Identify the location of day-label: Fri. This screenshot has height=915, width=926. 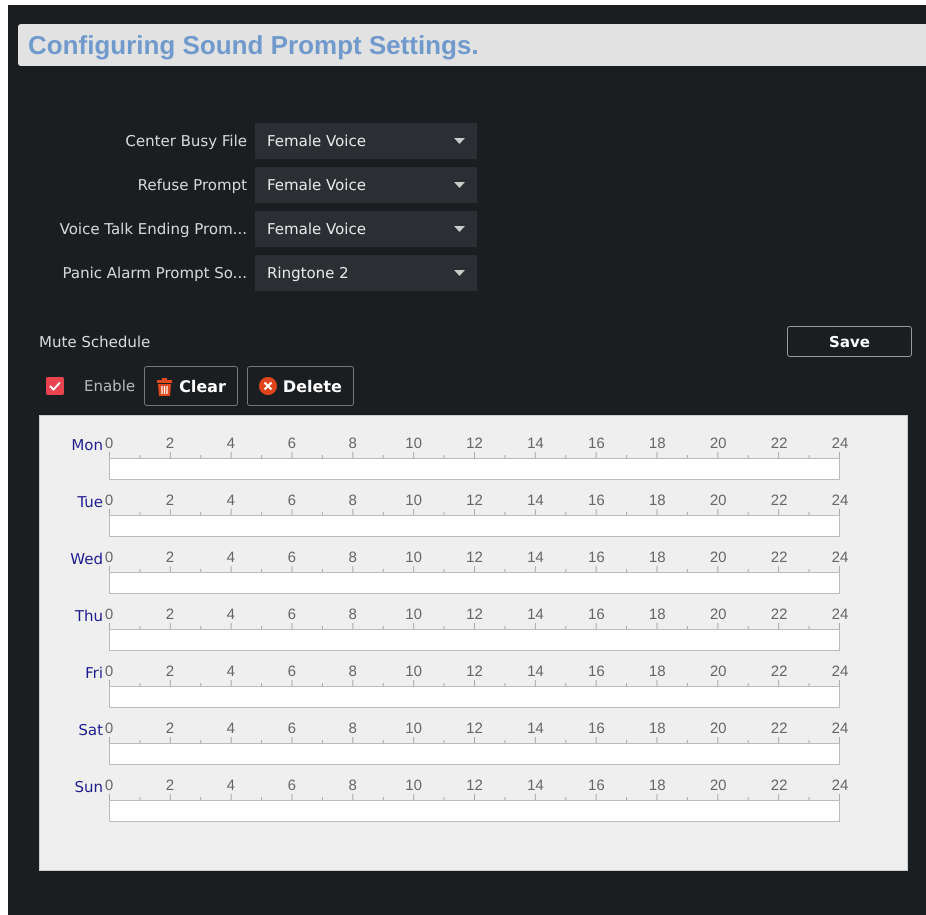
(93, 674).